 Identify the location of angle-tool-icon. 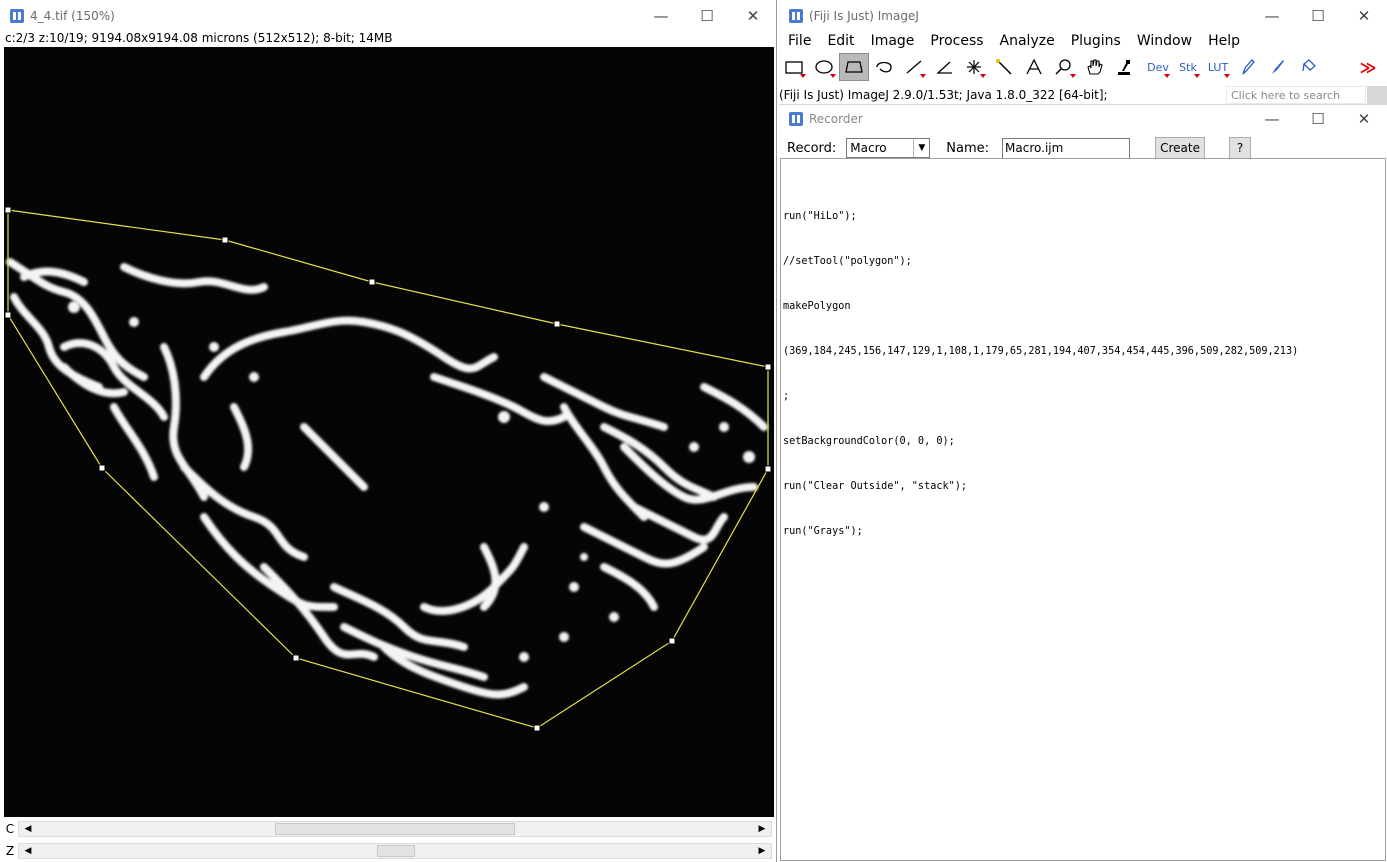
(944, 67).